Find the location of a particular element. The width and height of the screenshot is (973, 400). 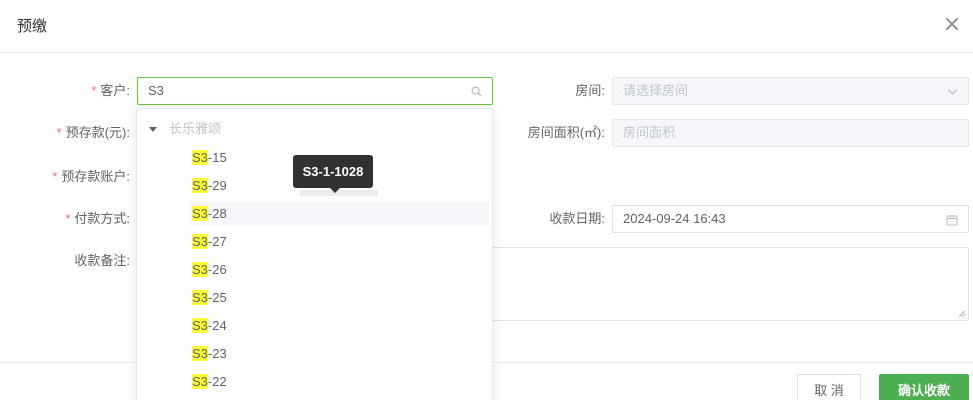

receipt-date-label: 收款日期: is located at coordinates (577, 218).